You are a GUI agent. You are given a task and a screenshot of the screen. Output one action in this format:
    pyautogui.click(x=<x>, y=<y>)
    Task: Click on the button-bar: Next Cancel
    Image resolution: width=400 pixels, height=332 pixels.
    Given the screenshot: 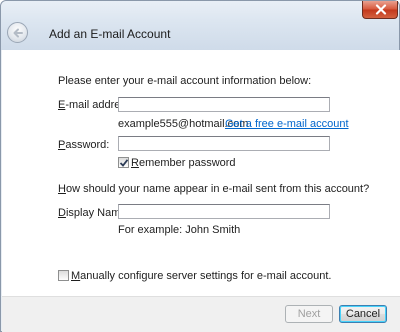 What is the action you would take?
    pyautogui.click(x=201, y=314)
    